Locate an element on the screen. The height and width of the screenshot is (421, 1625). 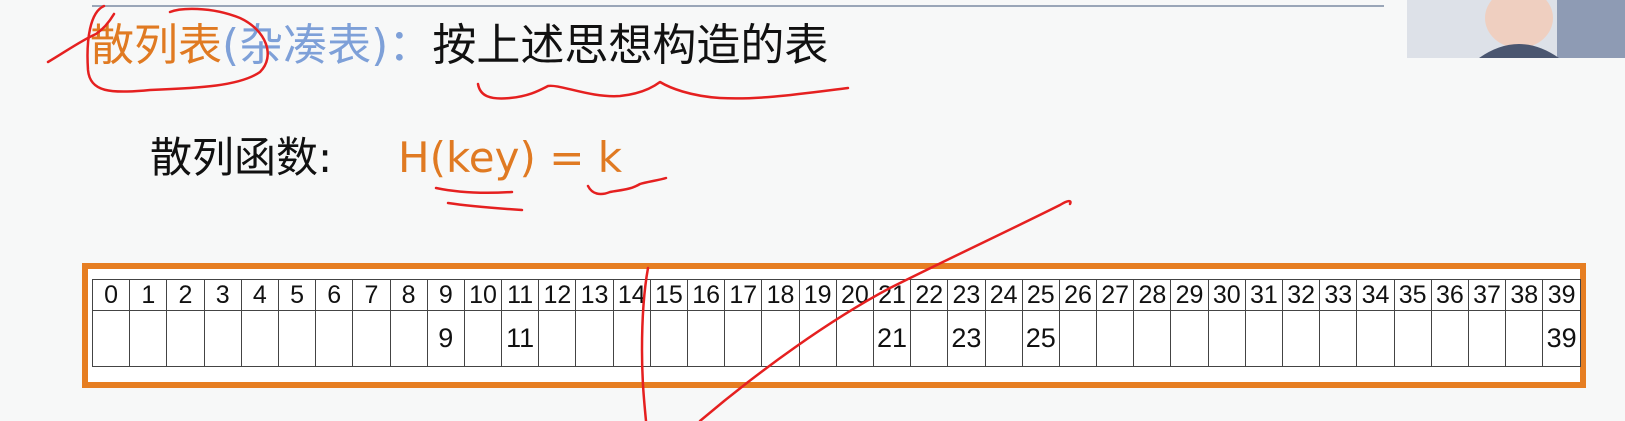
index-cell: 24 is located at coordinates (1003, 295).